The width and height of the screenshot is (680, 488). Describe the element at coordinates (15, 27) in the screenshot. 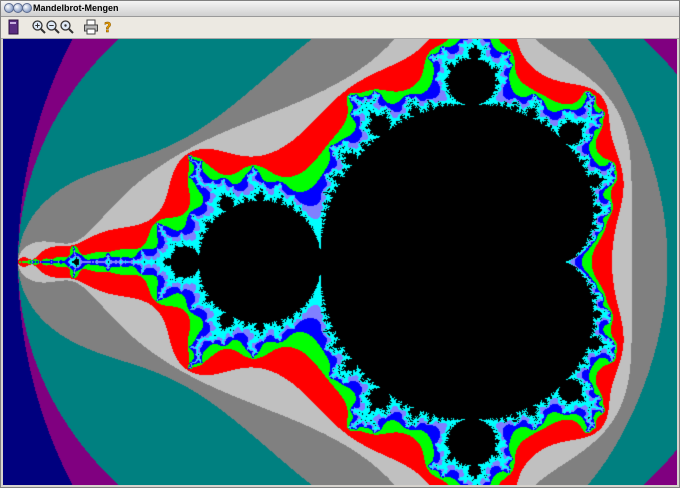

I see `book-icon` at that location.